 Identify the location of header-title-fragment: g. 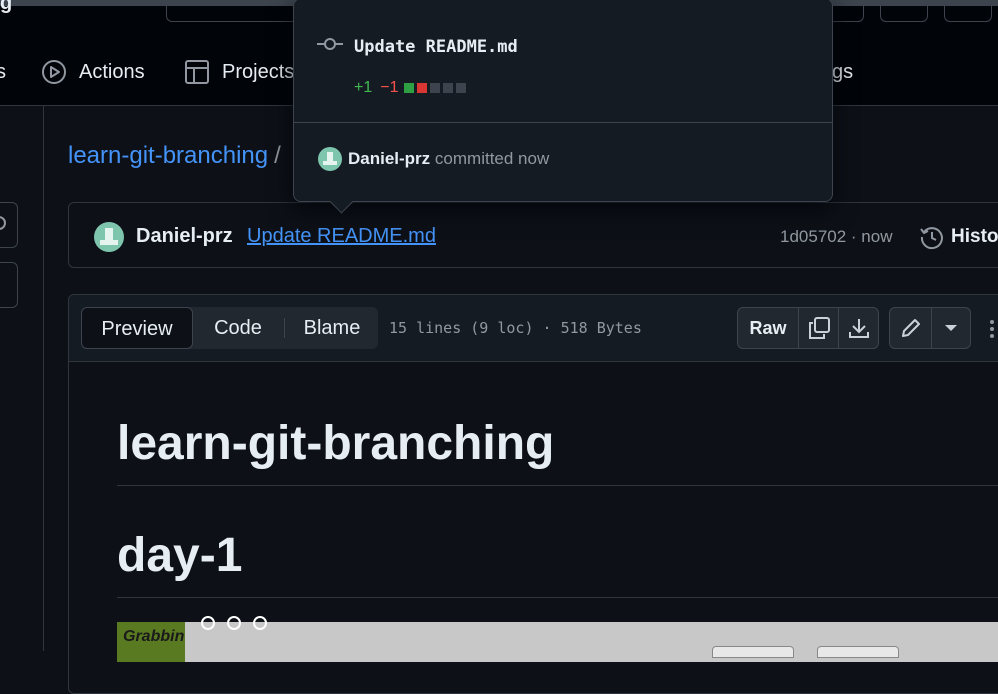
(6, 7).